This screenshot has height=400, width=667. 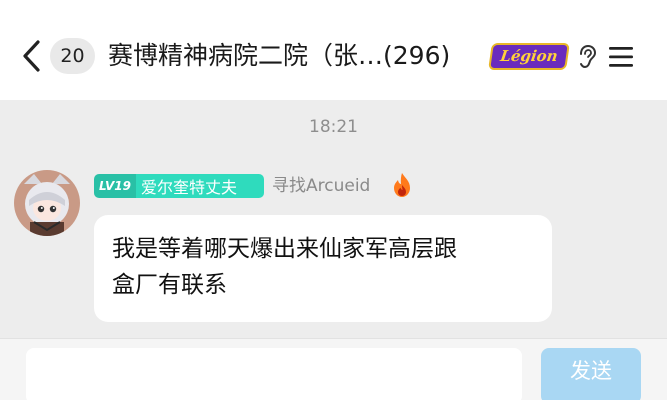 I want to click on legion-badge-logo: Légion, so click(x=529, y=56).